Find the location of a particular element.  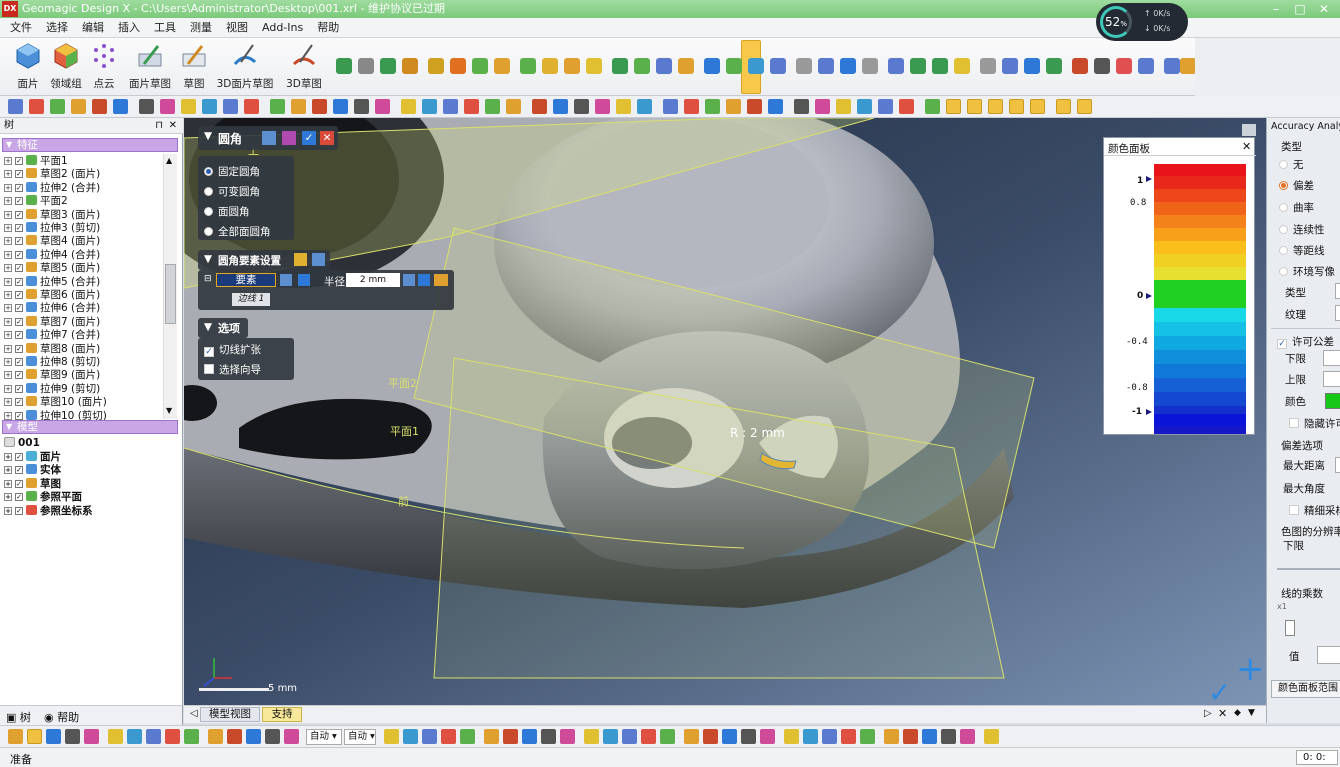

tree-item-feature: + ✓ 拉伸3 (剪切) is located at coordinates (52, 228).